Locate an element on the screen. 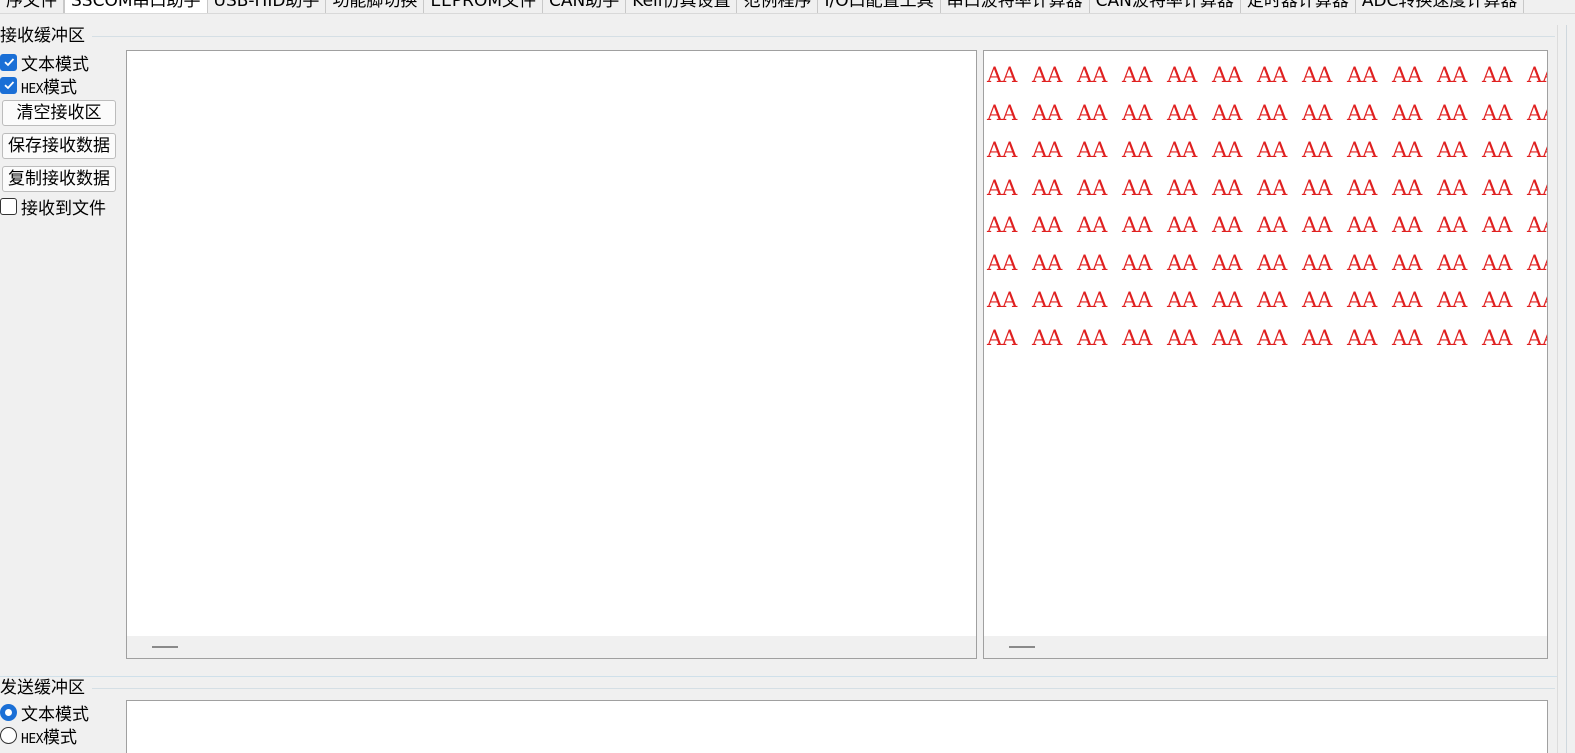 This screenshot has width=1575, height=753. tab-0: 序文件 is located at coordinates (32, 6).